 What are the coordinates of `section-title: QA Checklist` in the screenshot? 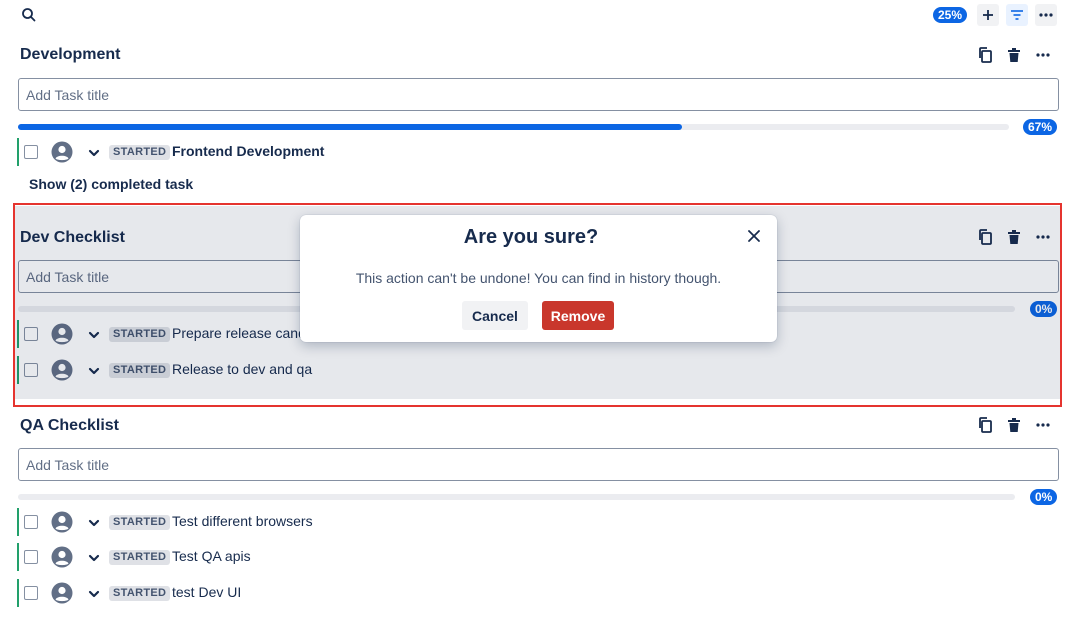 It's located at (69, 425).